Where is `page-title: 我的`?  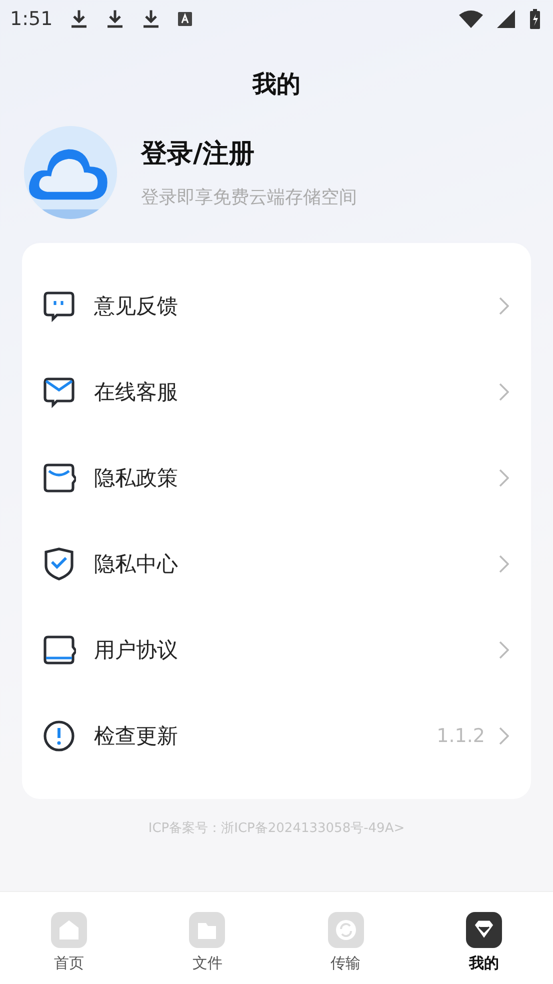
page-title: 我的 is located at coordinates (276, 84).